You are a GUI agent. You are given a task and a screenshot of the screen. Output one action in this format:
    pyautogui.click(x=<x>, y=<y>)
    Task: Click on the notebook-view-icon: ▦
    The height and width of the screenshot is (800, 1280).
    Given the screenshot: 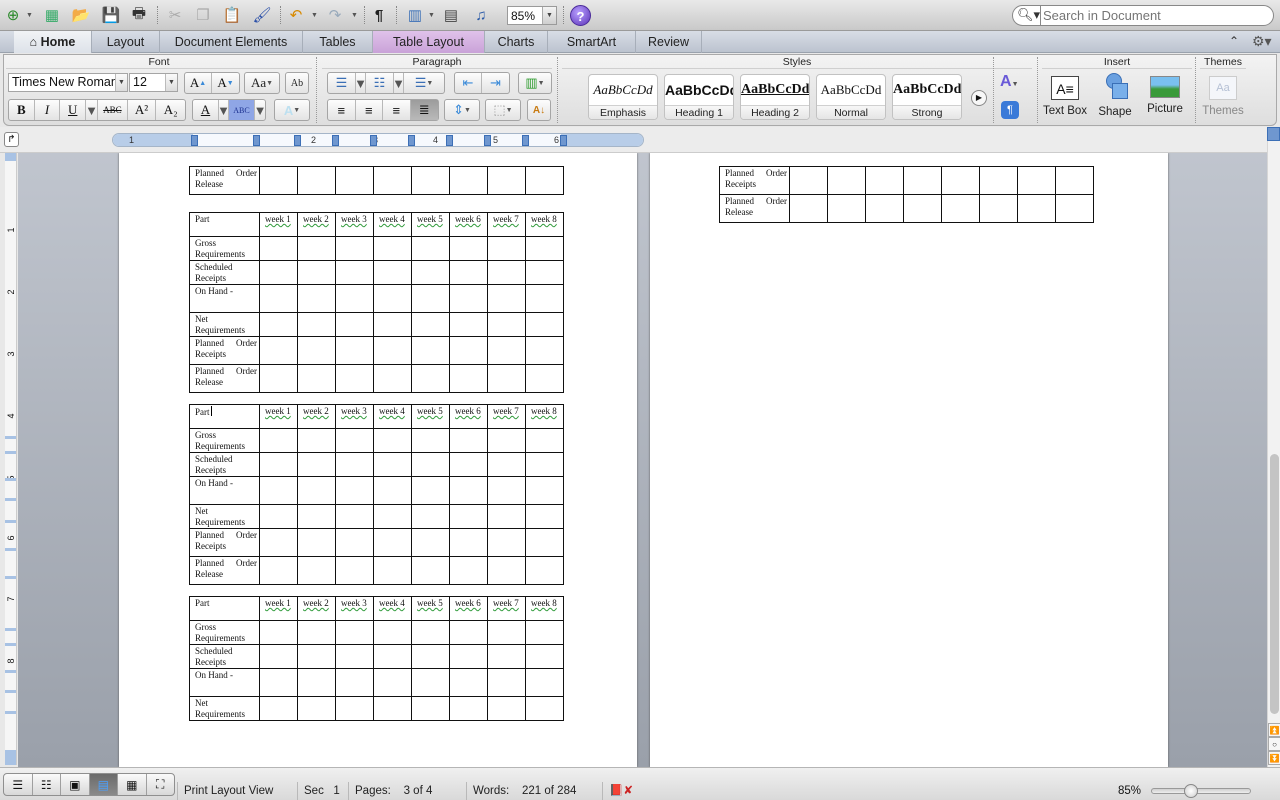 What is the action you would take?
    pyautogui.click(x=132, y=784)
    